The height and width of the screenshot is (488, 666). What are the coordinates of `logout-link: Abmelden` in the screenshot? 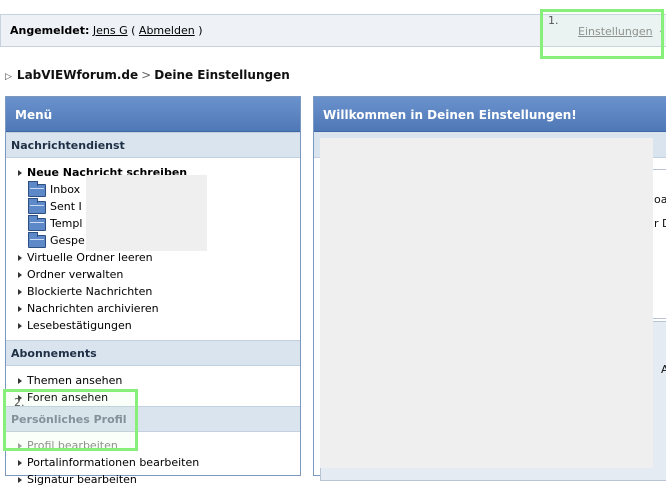 It's located at (167, 30).